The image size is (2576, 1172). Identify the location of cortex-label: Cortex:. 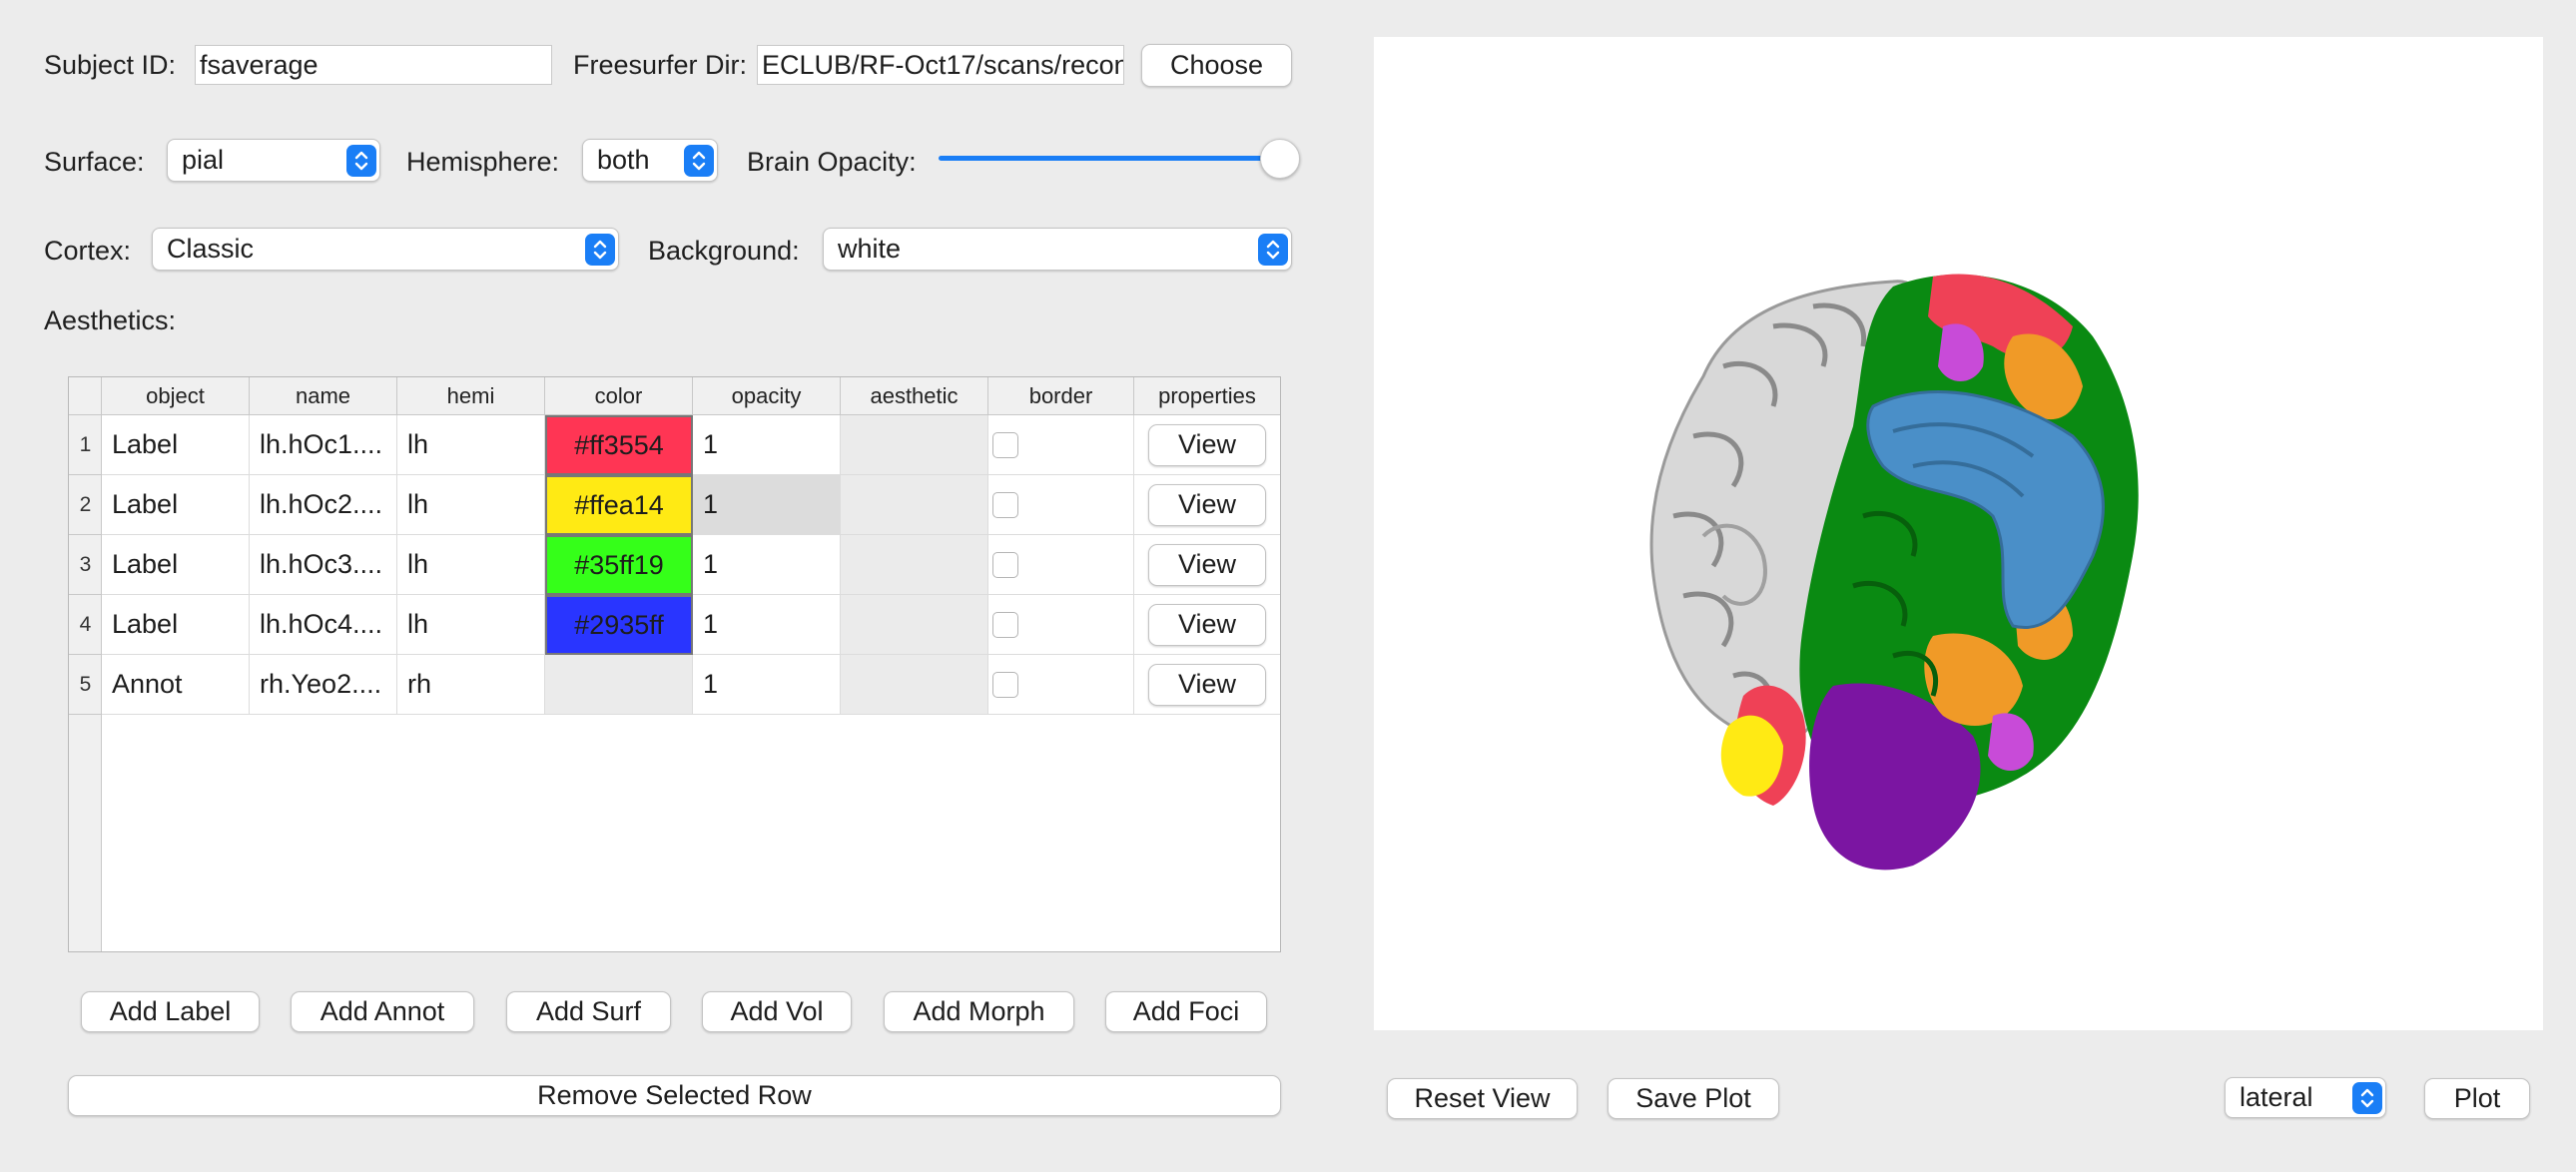
(88, 251).